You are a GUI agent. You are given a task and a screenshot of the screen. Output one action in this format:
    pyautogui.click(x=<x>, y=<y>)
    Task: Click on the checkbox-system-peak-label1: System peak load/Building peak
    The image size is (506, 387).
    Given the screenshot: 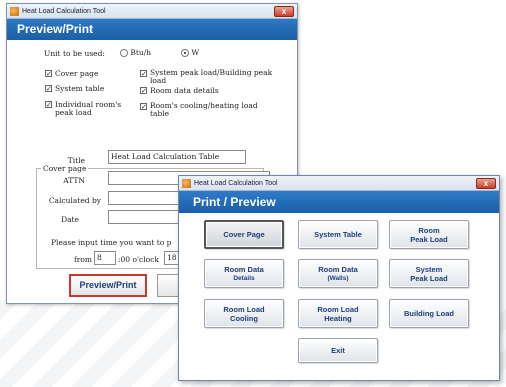 What is the action you would take?
    pyautogui.click(x=211, y=72)
    